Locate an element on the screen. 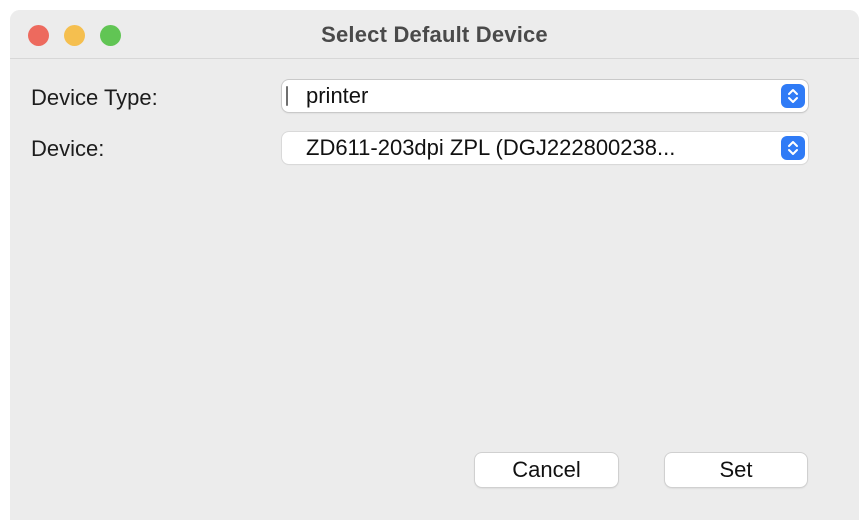  window-title: Select Default Device is located at coordinates (434, 34).